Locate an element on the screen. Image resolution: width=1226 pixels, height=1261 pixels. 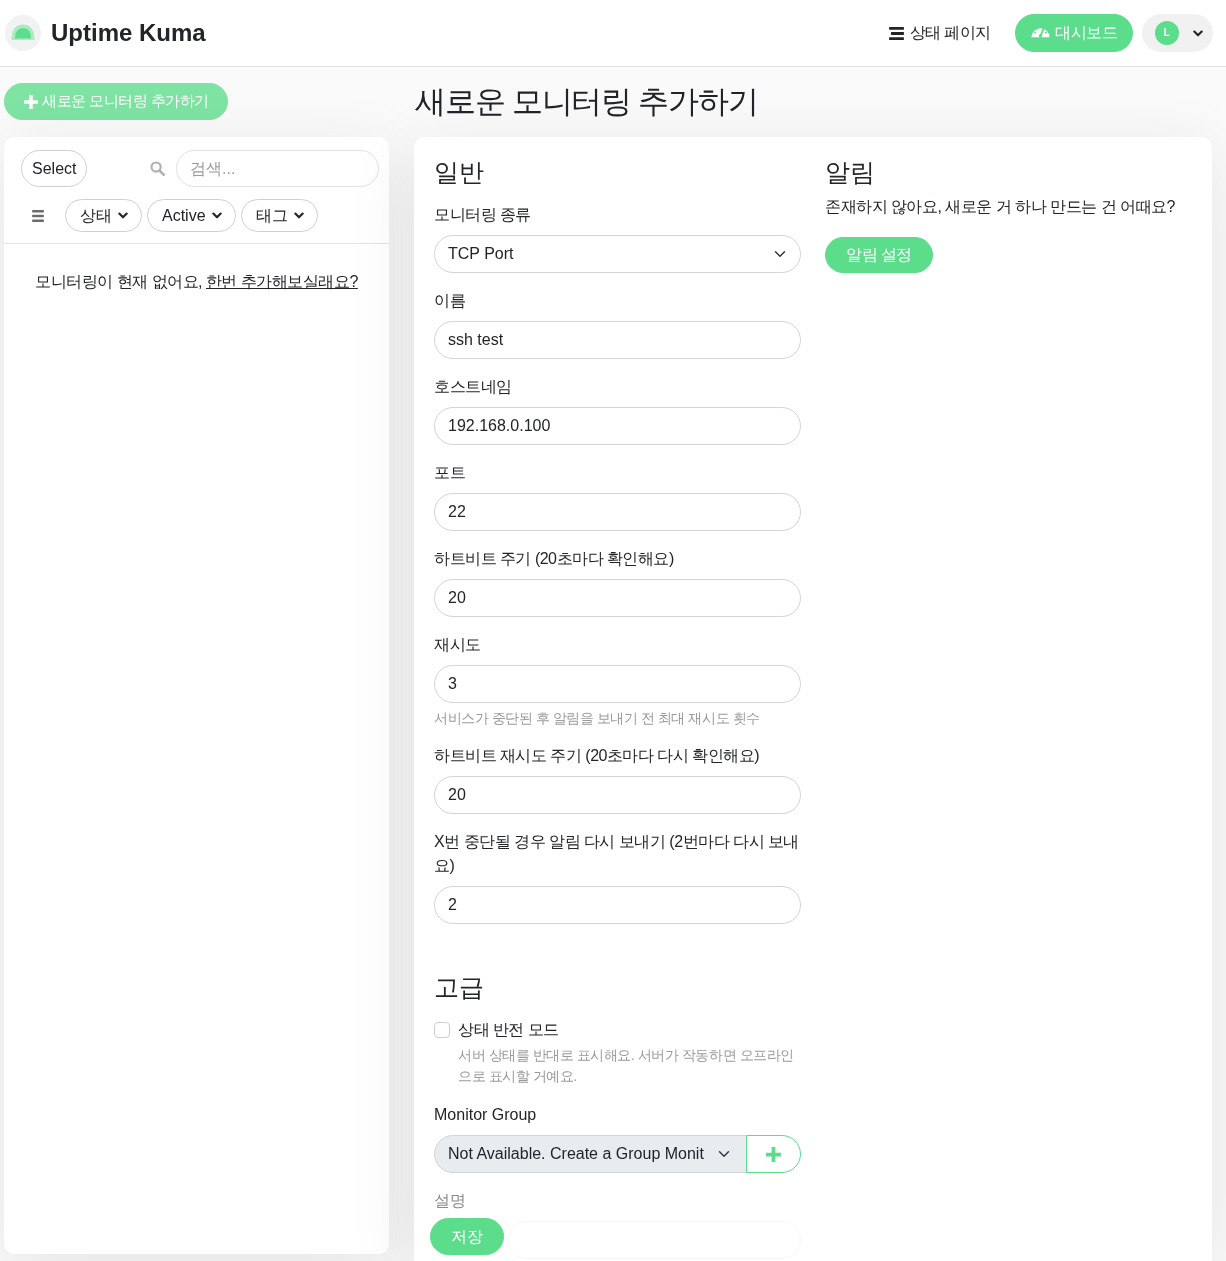
text-field: ssh test is located at coordinates (617, 340).